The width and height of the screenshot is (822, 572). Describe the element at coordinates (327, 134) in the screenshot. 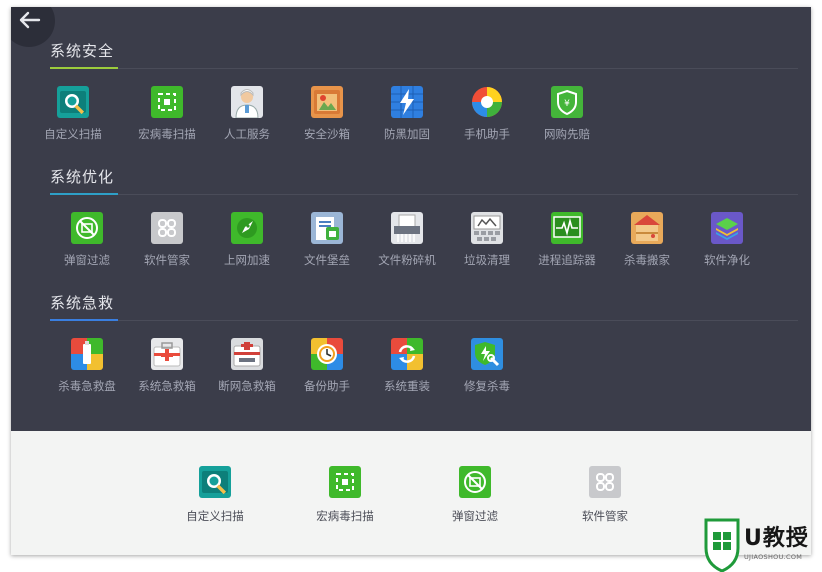

I see `tool-label: 安全沙箱` at that location.